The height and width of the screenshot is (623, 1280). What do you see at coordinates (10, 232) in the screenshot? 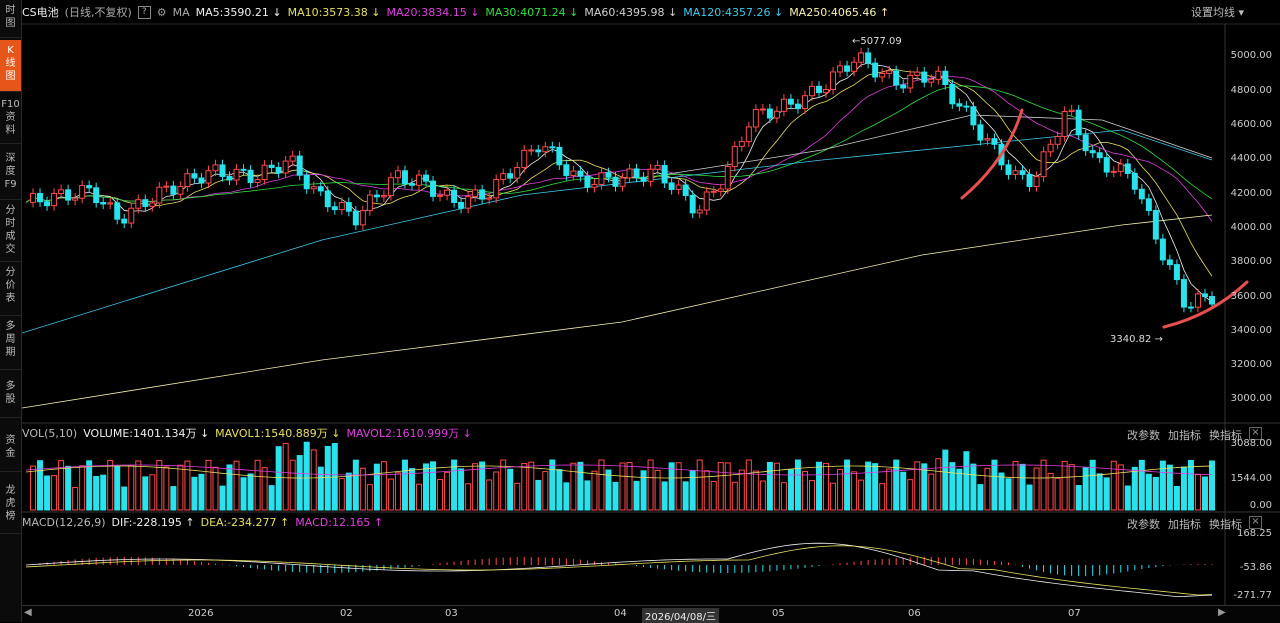
I see `sidebar-item-ticks: 分 时 成 交` at bounding box center [10, 232].